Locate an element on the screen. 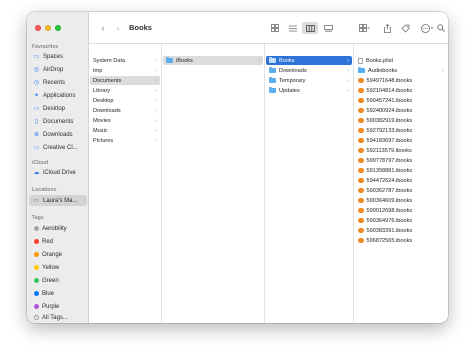  sidebar-item-label: Yellow is located at coordinates (51, 267).